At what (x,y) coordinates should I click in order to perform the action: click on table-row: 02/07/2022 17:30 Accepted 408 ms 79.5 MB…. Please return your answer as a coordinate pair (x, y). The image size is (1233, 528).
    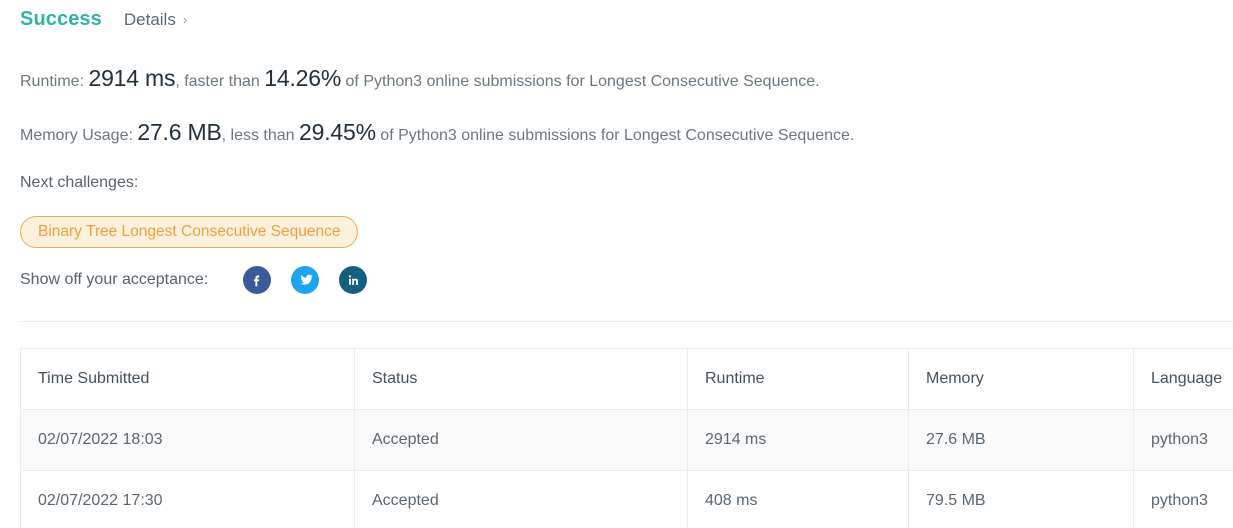
    Looking at the image, I should click on (626, 499).